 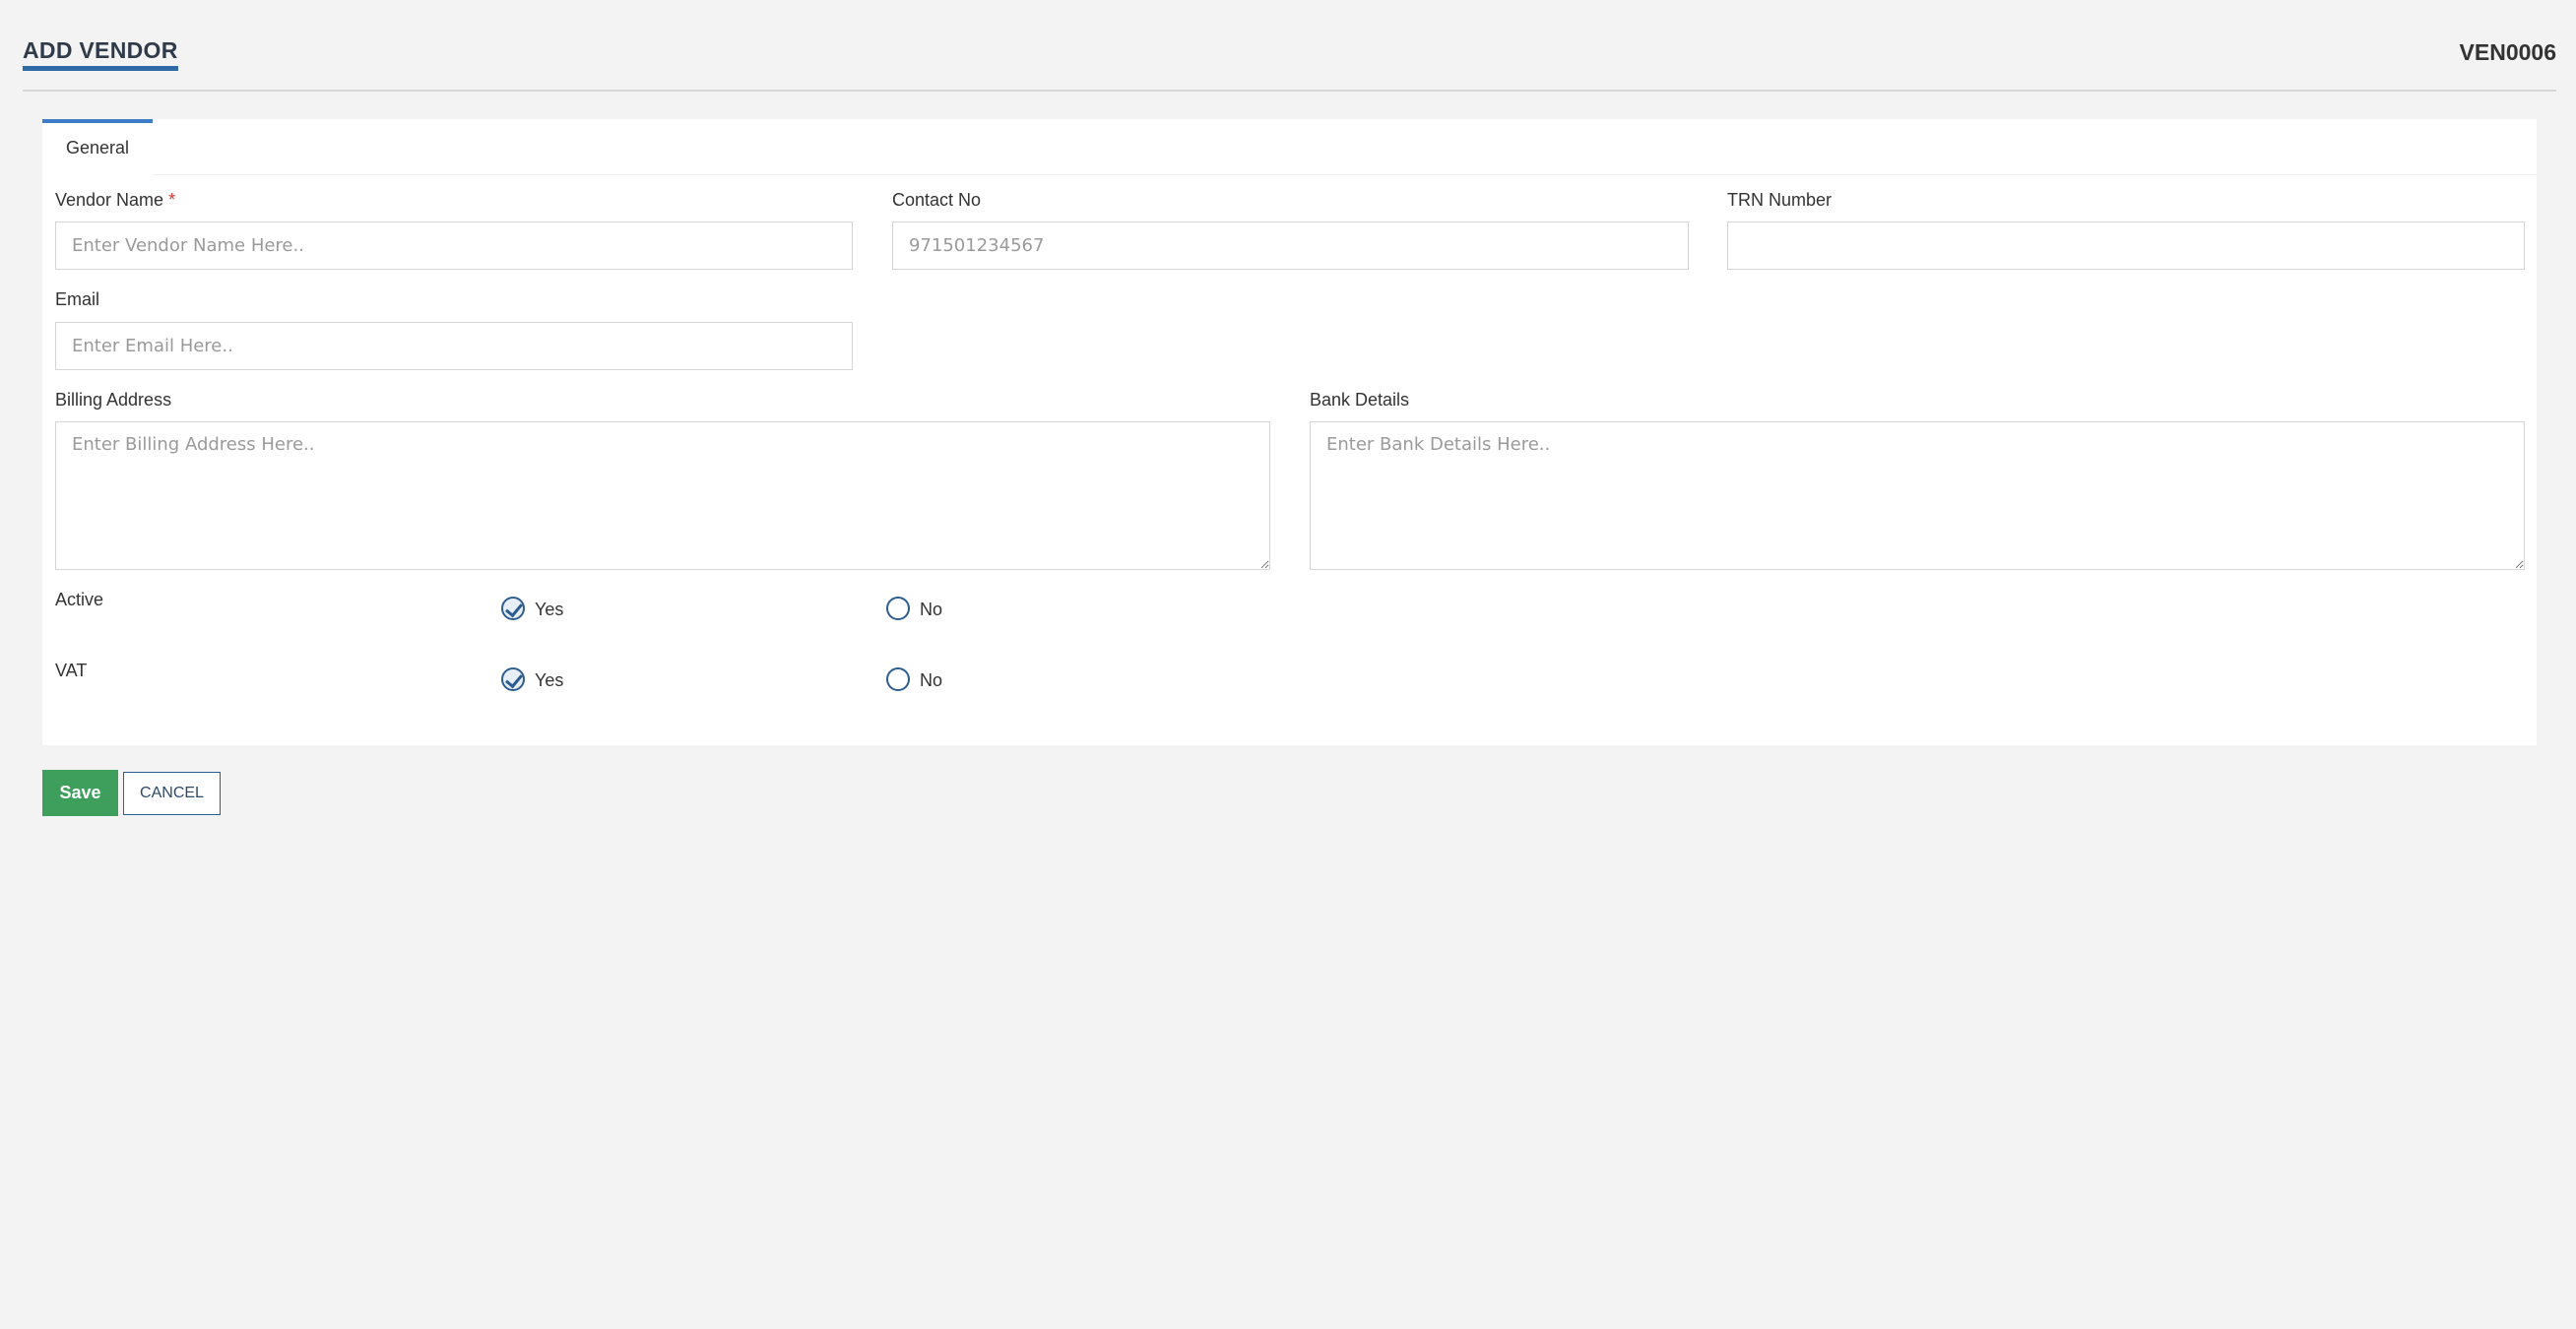 What do you see at coordinates (109, 200) in the screenshot?
I see `vendor-name-label-text: Vendor Name` at bounding box center [109, 200].